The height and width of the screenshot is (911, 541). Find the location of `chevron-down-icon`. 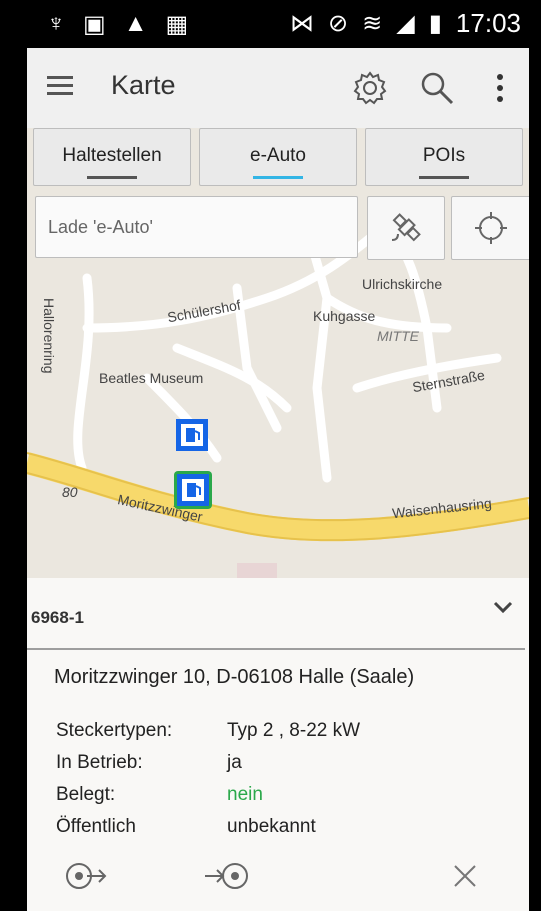

chevron-down-icon is located at coordinates (503, 607).